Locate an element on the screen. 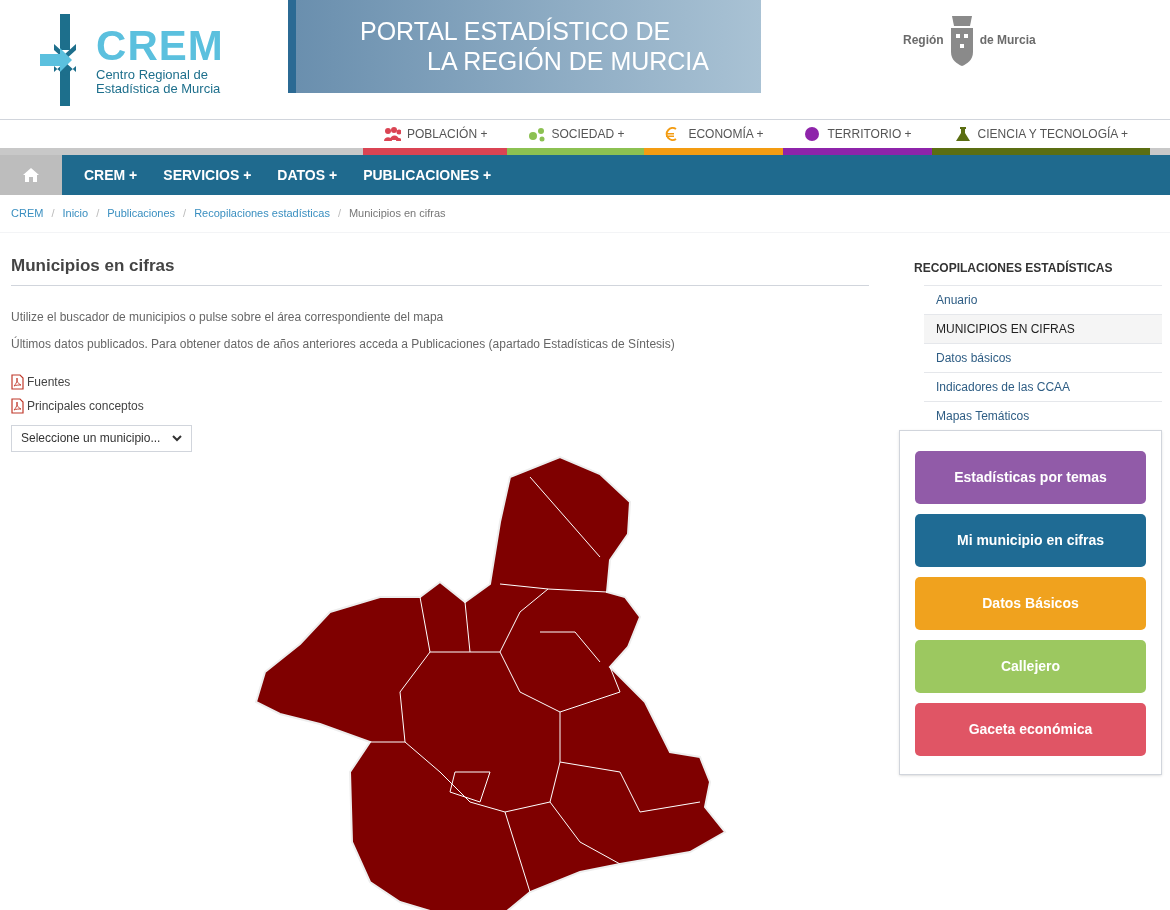 This screenshot has width=1170, height=910. quick-link-button: Estadísticas por temas is located at coordinates (1030, 477).